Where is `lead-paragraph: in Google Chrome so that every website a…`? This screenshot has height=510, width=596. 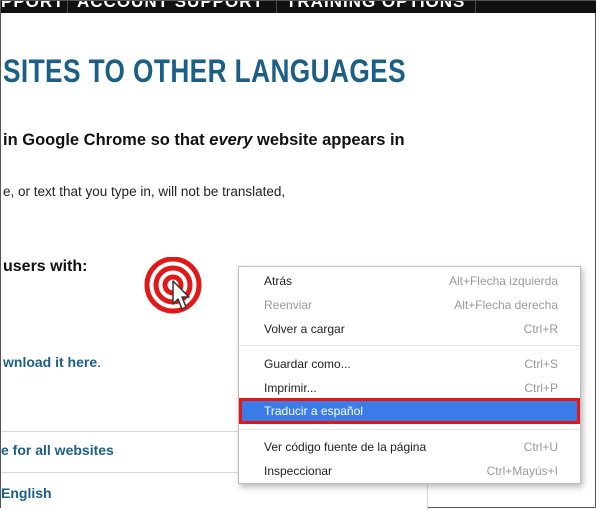
lead-paragraph: in Google Chrome so that every website a… is located at coordinates (204, 140).